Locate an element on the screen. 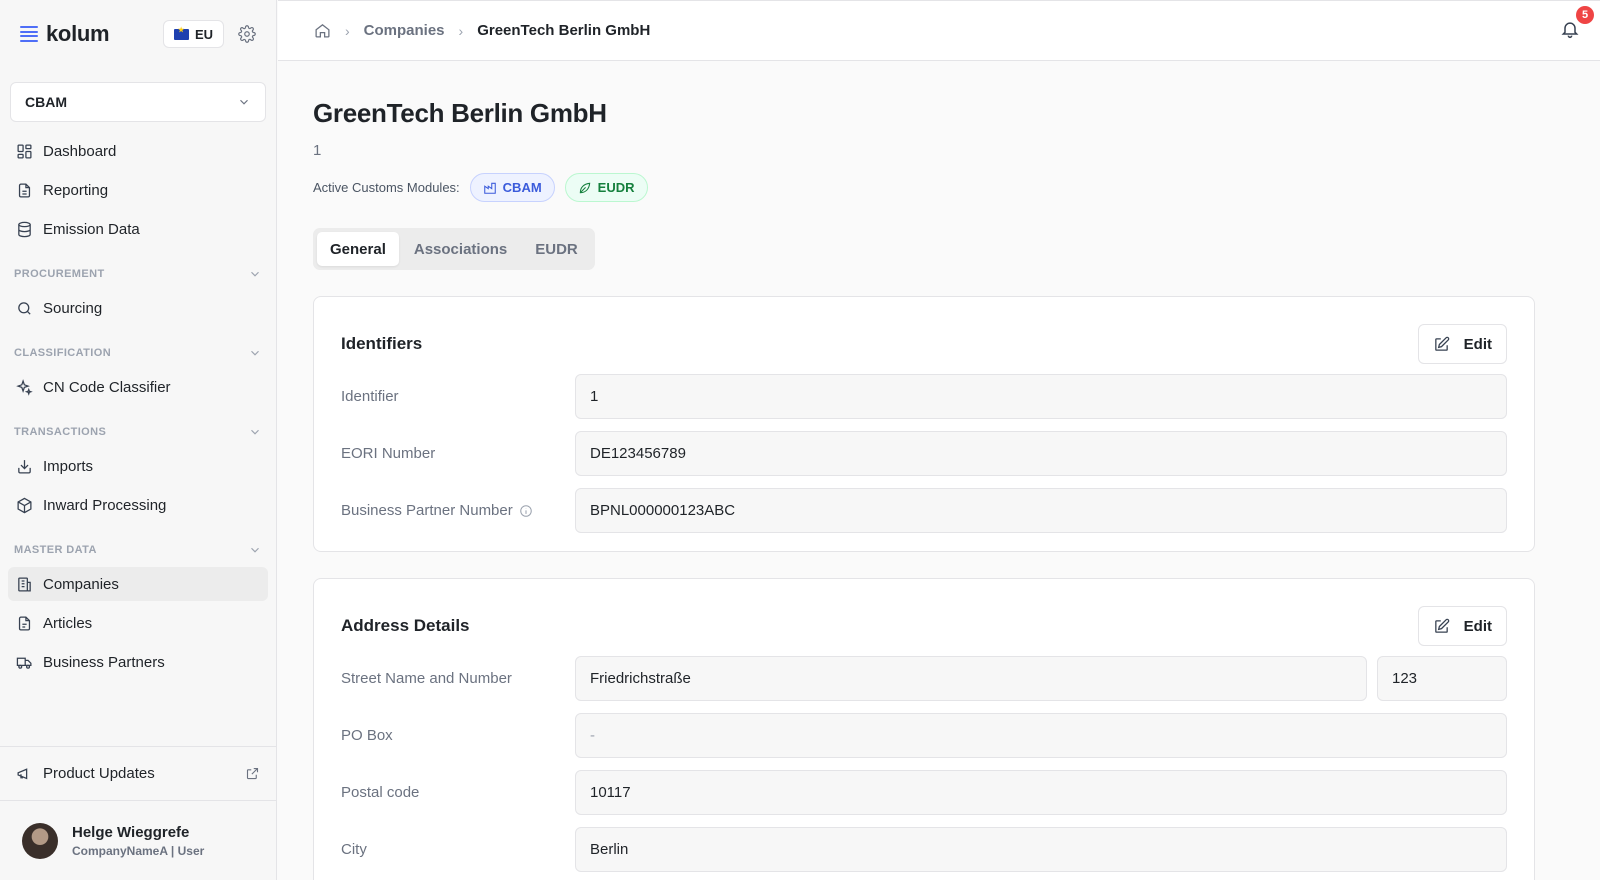 This screenshot has height=880, width=1600. tab-bar: General Associations EUDR is located at coordinates (454, 249).